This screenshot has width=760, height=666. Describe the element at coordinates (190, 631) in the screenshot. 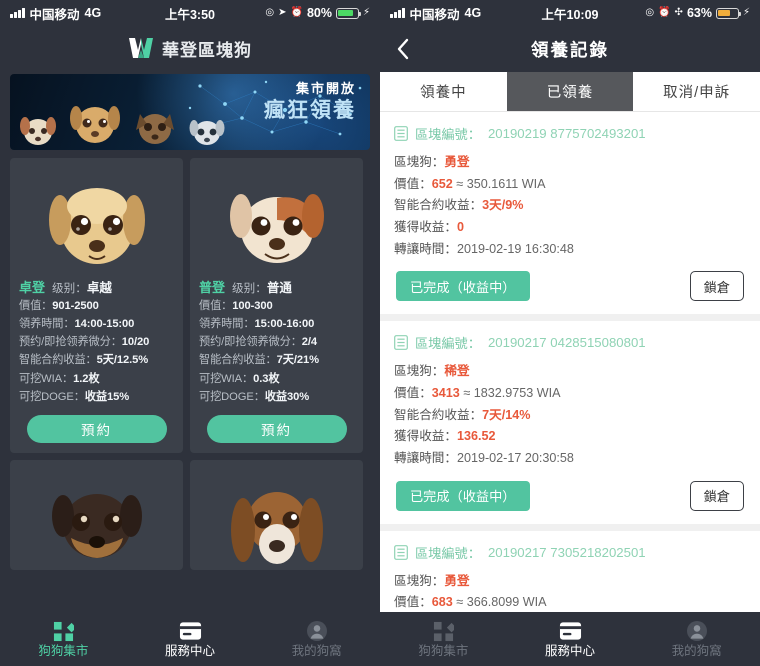

I see `card-icon` at that location.